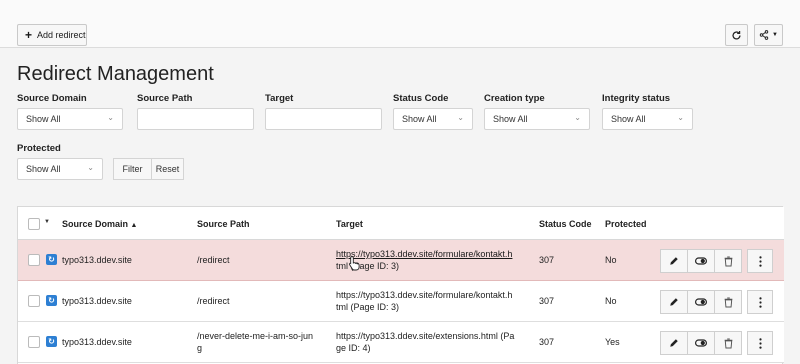  What do you see at coordinates (612, 342) in the screenshot?
I see `cell-protected: Yes` at bounding box center [612, 342].